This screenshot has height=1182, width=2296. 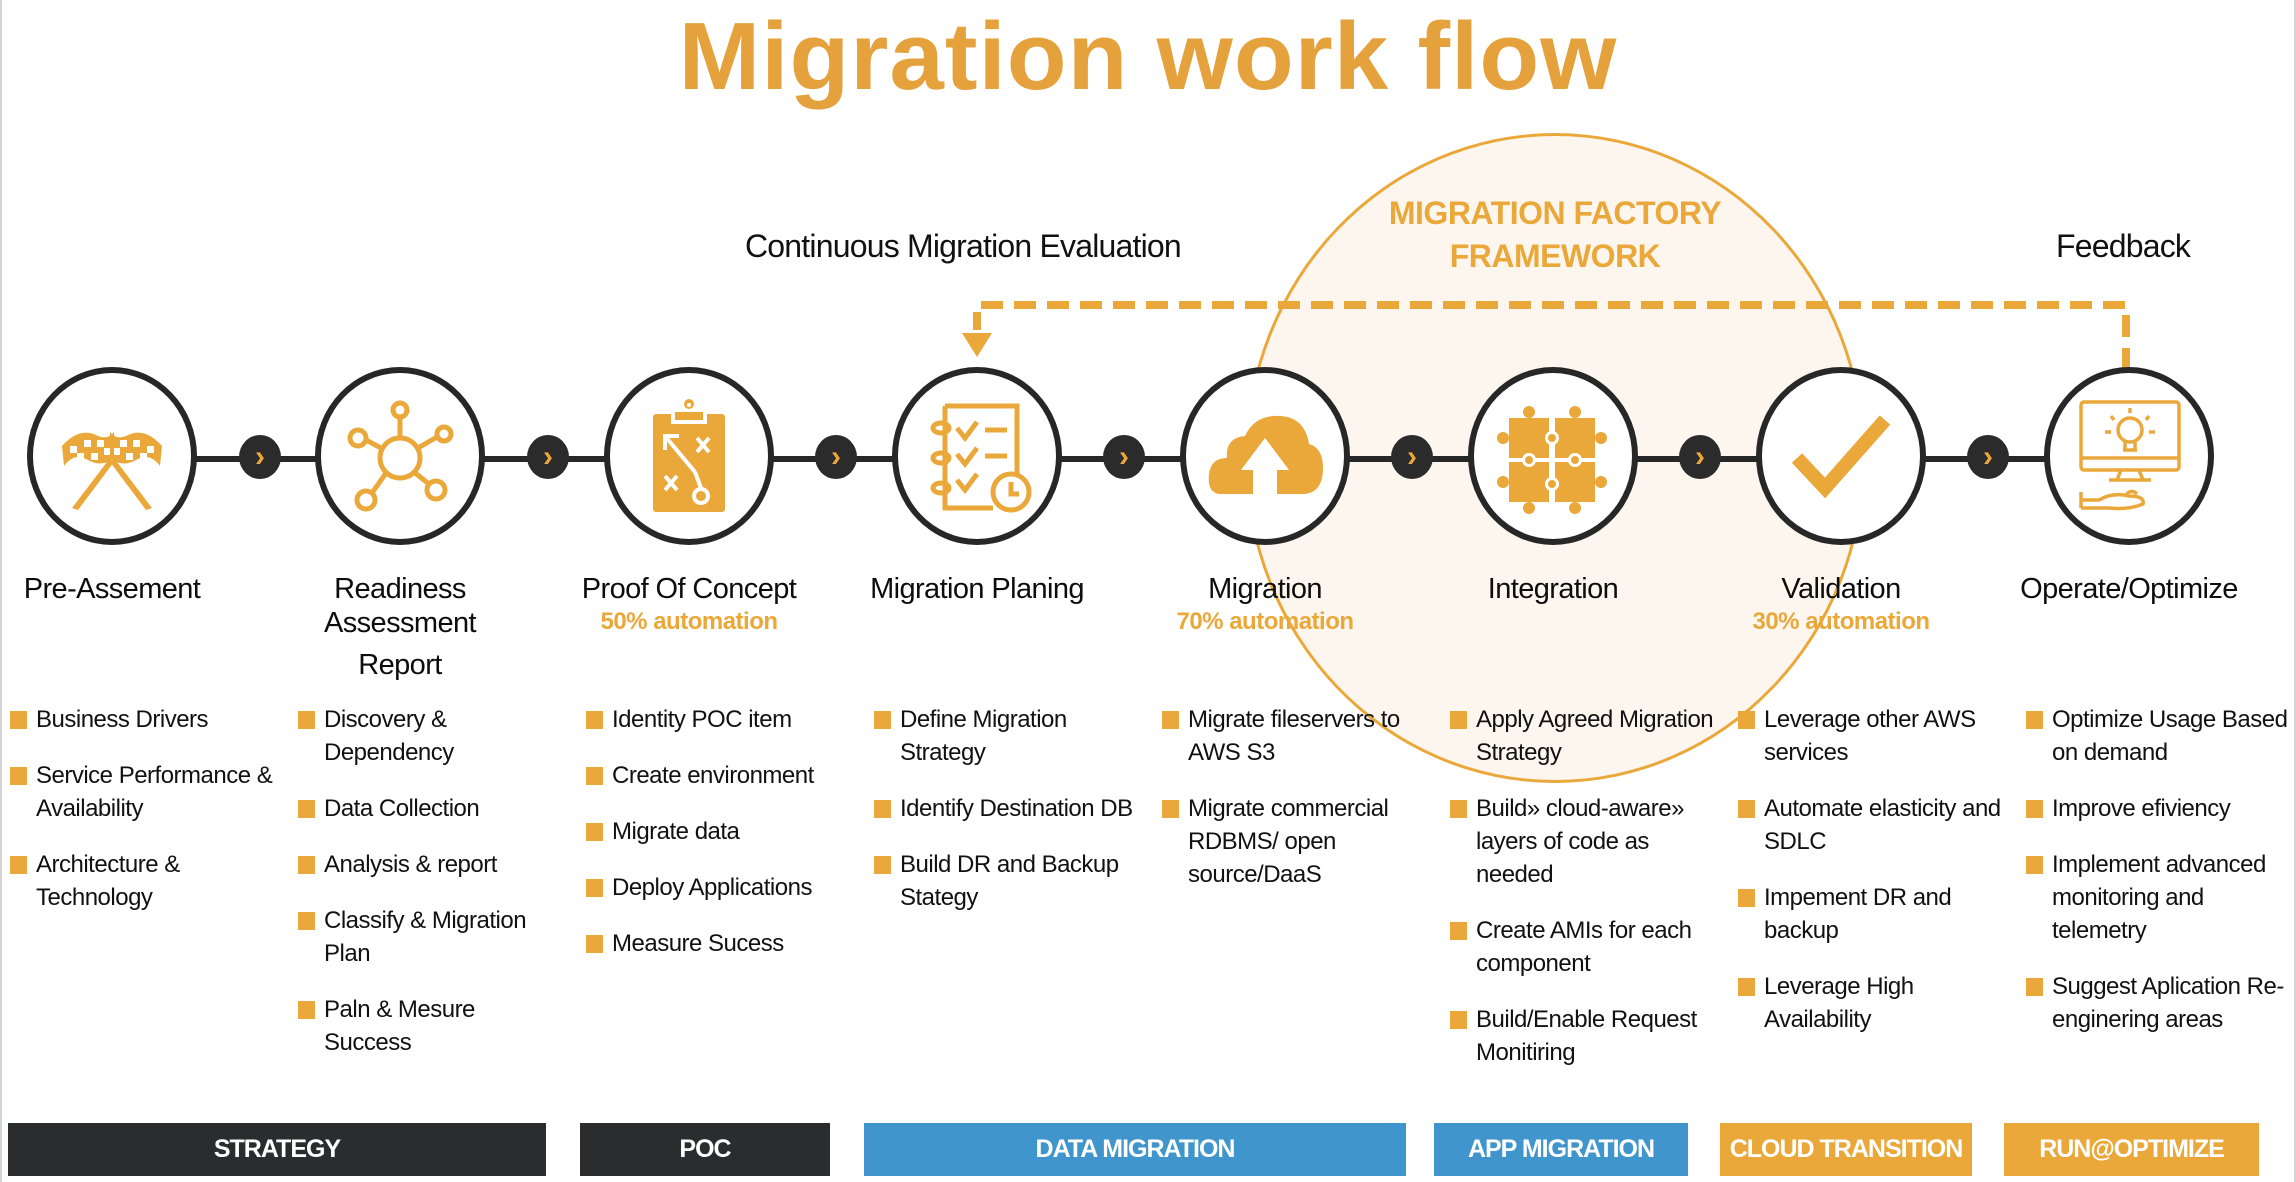 I want to click on bullet-text: Business Drivers, so click(x=122, y=719).